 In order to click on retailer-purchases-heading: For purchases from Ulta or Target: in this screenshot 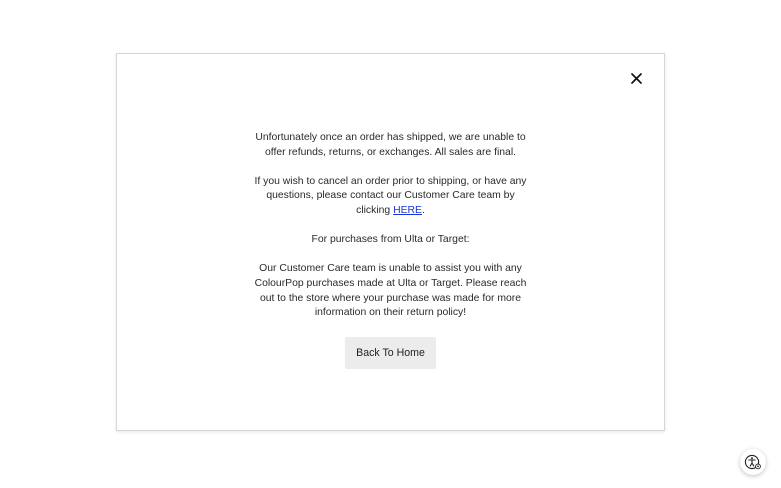, I will do `click(390, 240)`.